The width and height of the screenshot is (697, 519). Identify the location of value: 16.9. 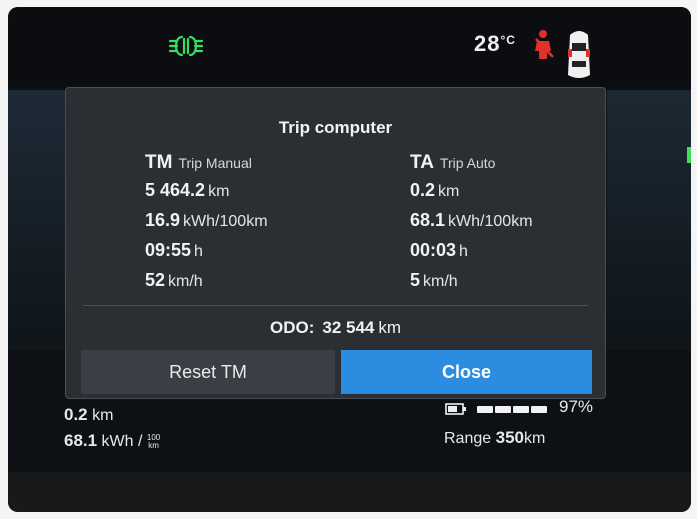
(163, 220).